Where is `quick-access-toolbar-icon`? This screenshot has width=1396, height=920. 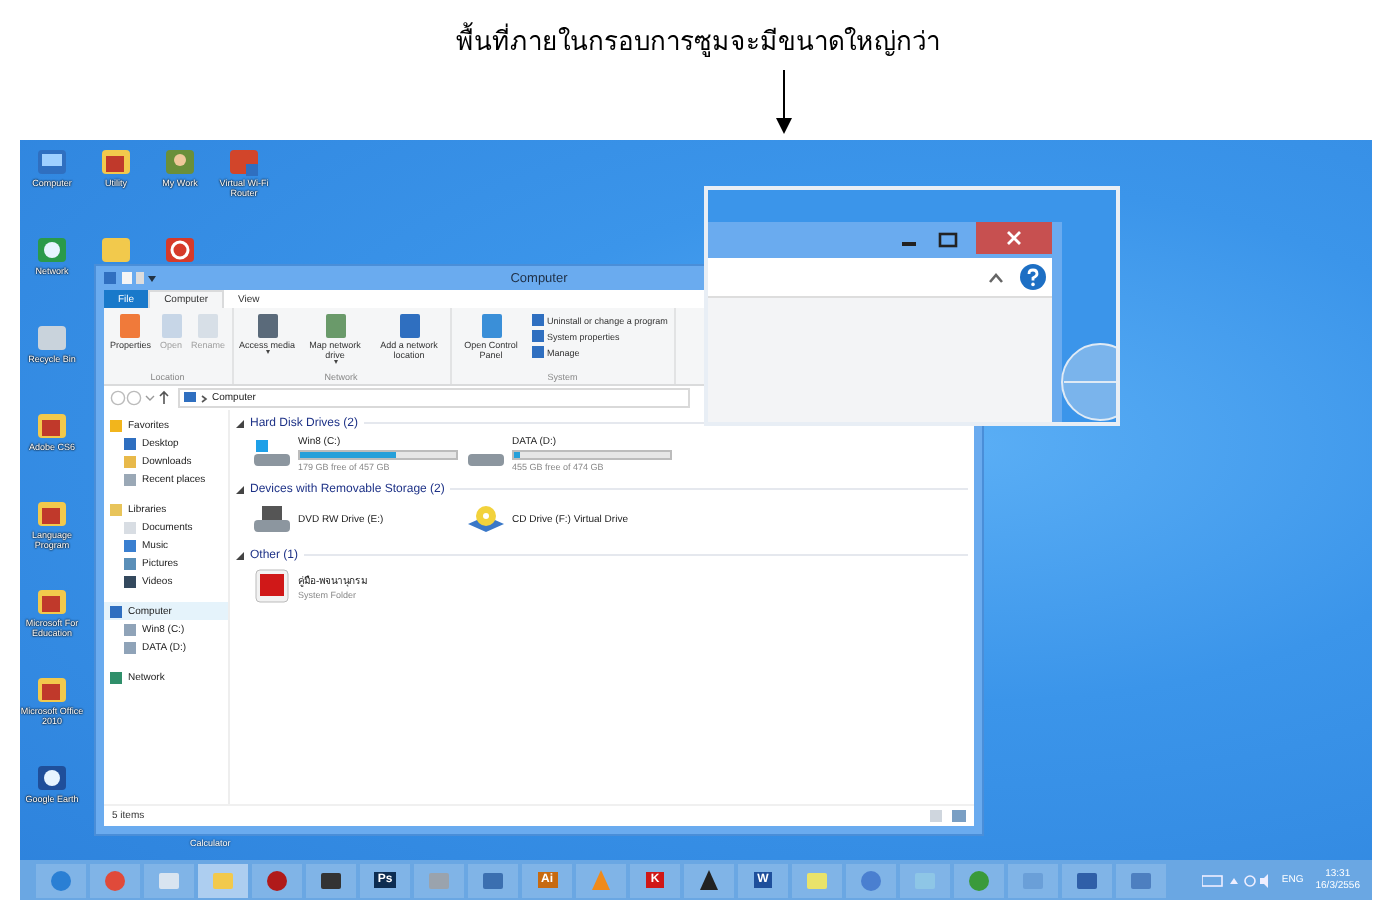
quick-access-toolbar-icon is located at coordinates (130, 278).